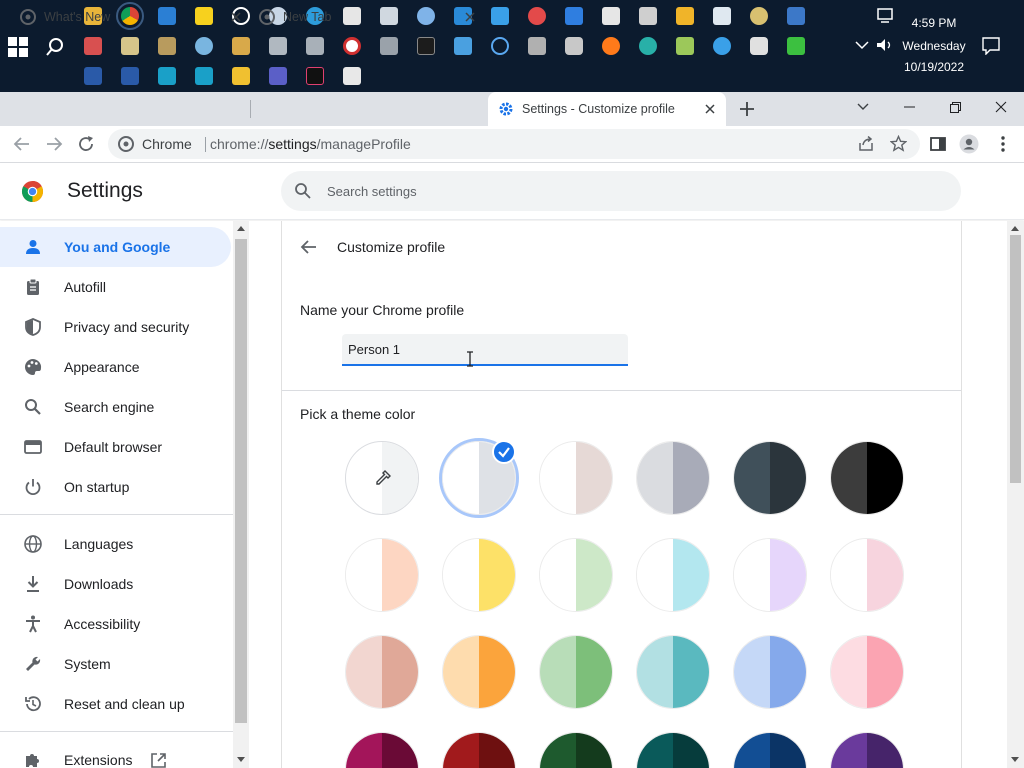 This screenshot has height=768, width=1024. What do you see at coordinates (204, 46) in the screenshot?
I see `search-app-icon` at bounding box center [204, 46].